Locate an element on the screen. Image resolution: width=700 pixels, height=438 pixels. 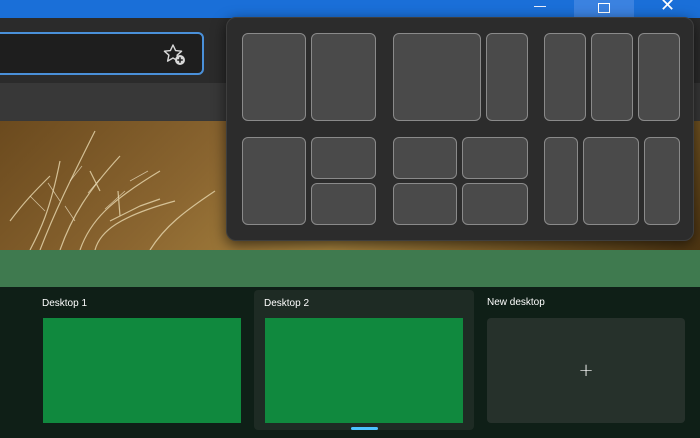
snap-zone-g4-top-right is located at coordinates (343, 158).